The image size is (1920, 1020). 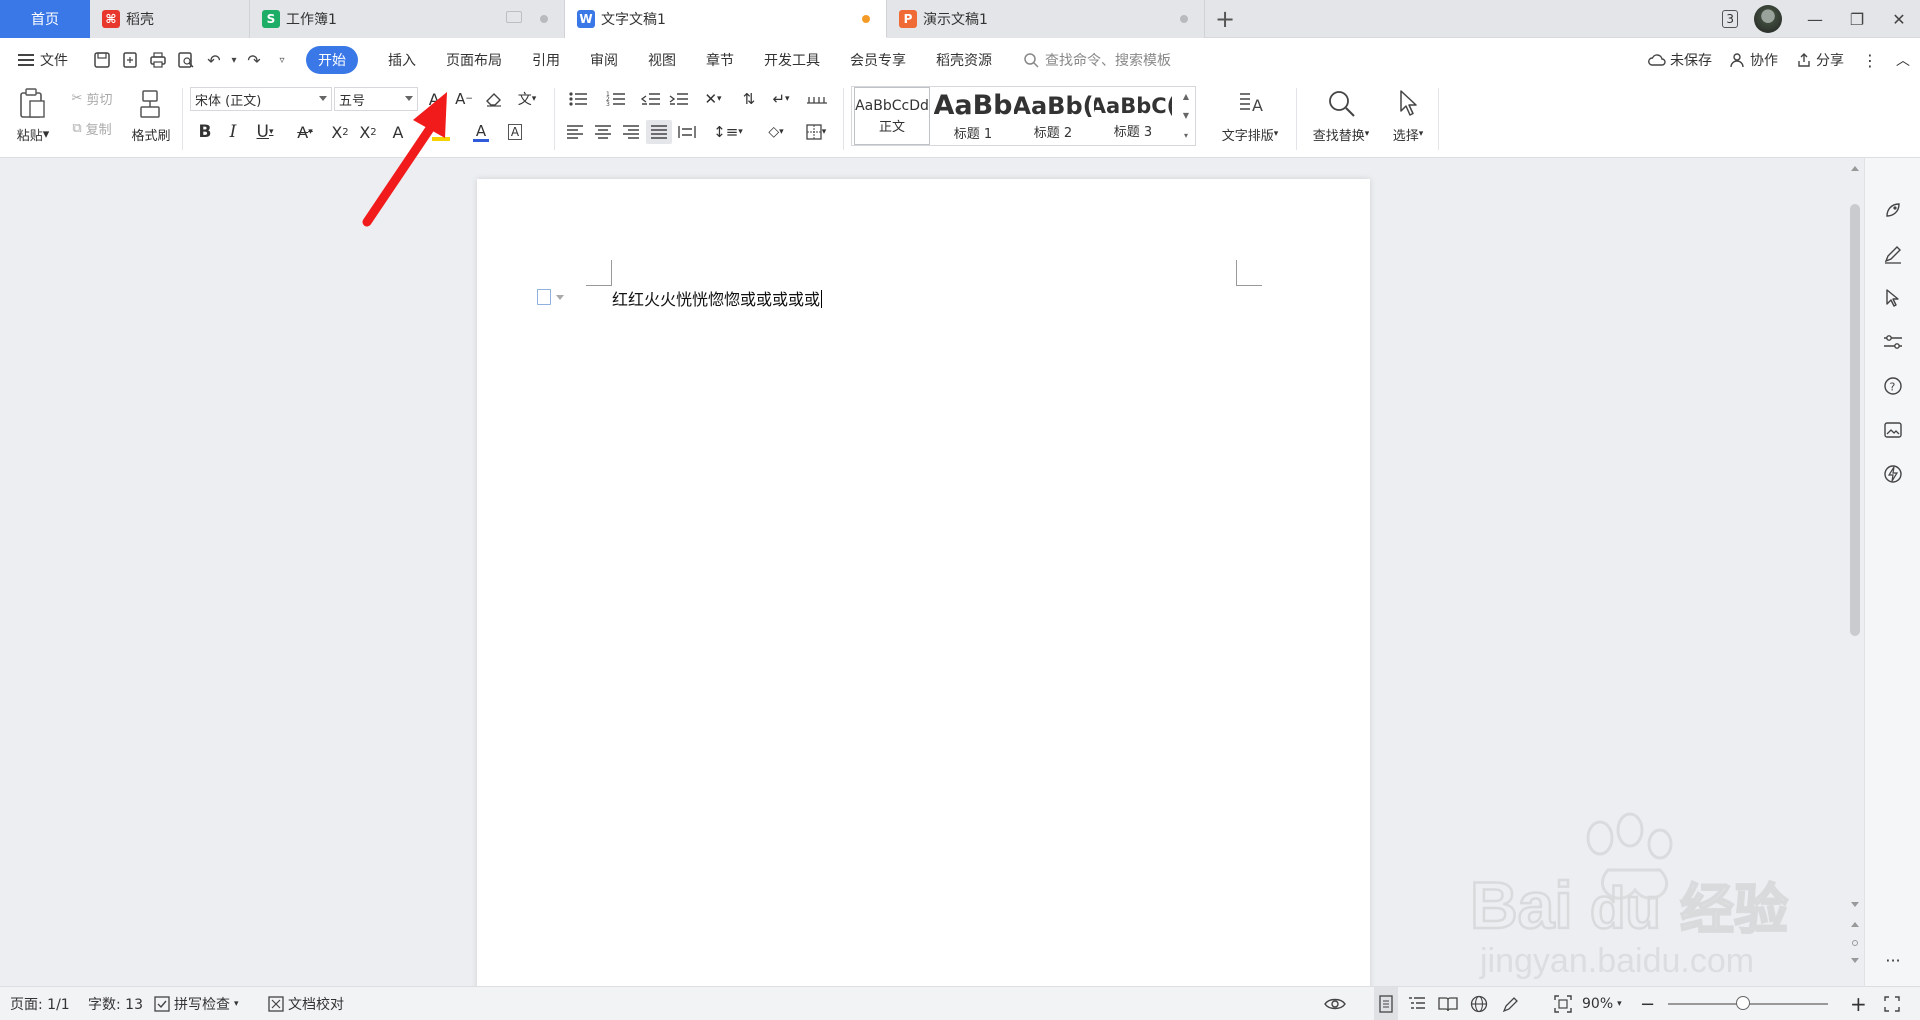 What do you see at coordinates (1815, 19) in the screenshot?
I see `minimize-icon: —` at bounding box center [1815, 19].